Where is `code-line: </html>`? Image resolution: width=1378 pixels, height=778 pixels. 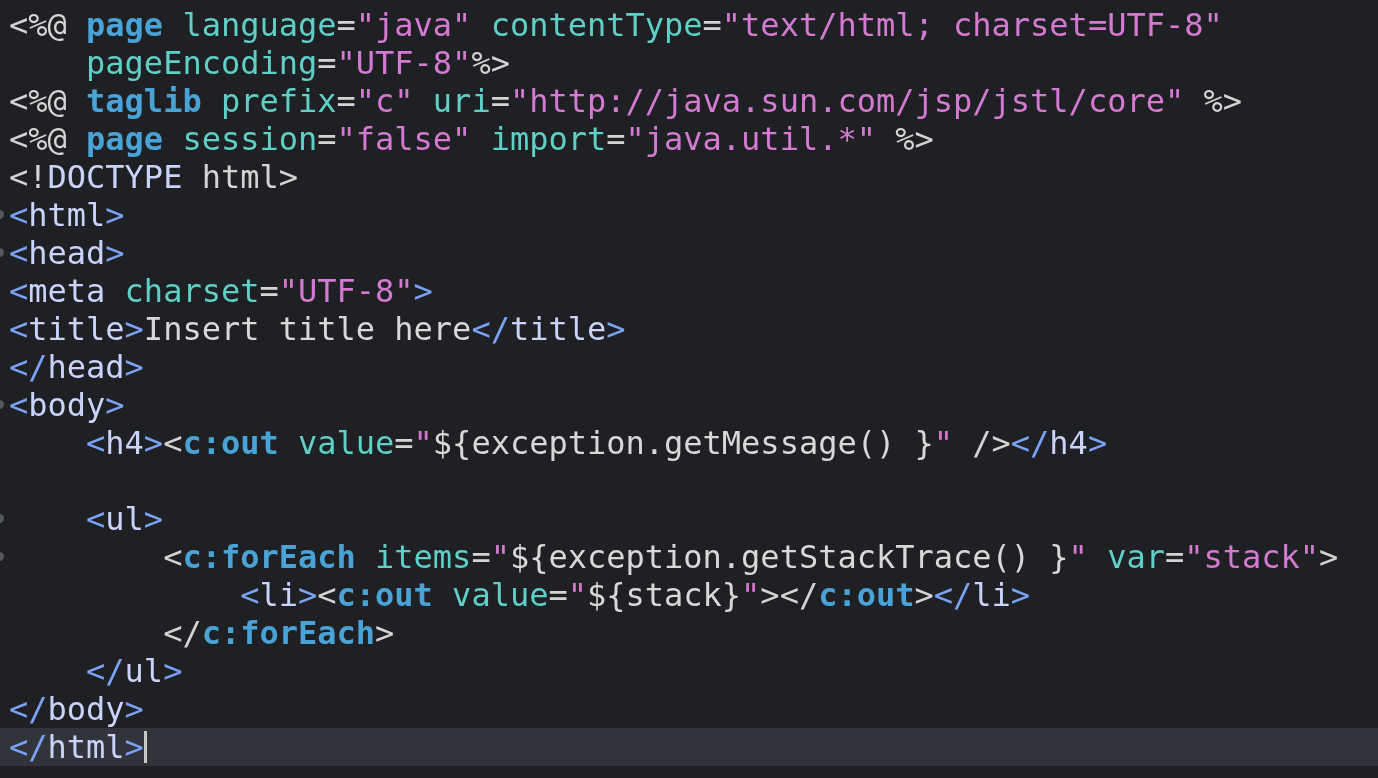 code-line: </html> is located at coordinates (76, 747).